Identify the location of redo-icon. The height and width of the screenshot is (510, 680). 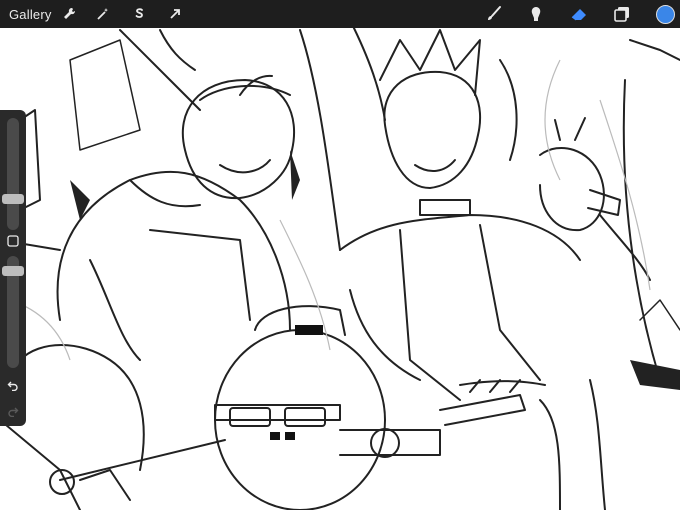
(13, 411).